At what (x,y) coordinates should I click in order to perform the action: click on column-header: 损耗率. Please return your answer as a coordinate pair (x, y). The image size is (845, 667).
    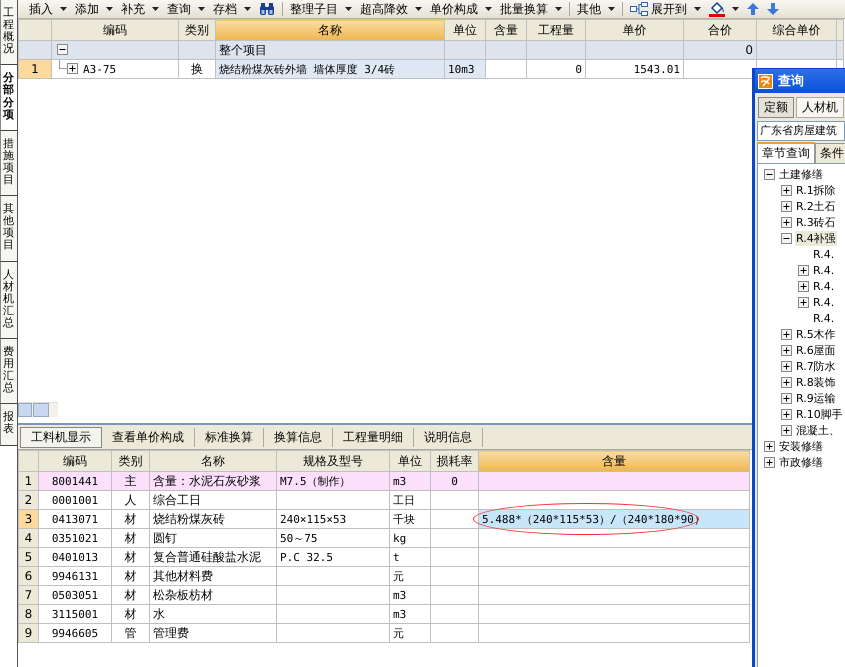
    Looking at the image, I should click on (454, 461).